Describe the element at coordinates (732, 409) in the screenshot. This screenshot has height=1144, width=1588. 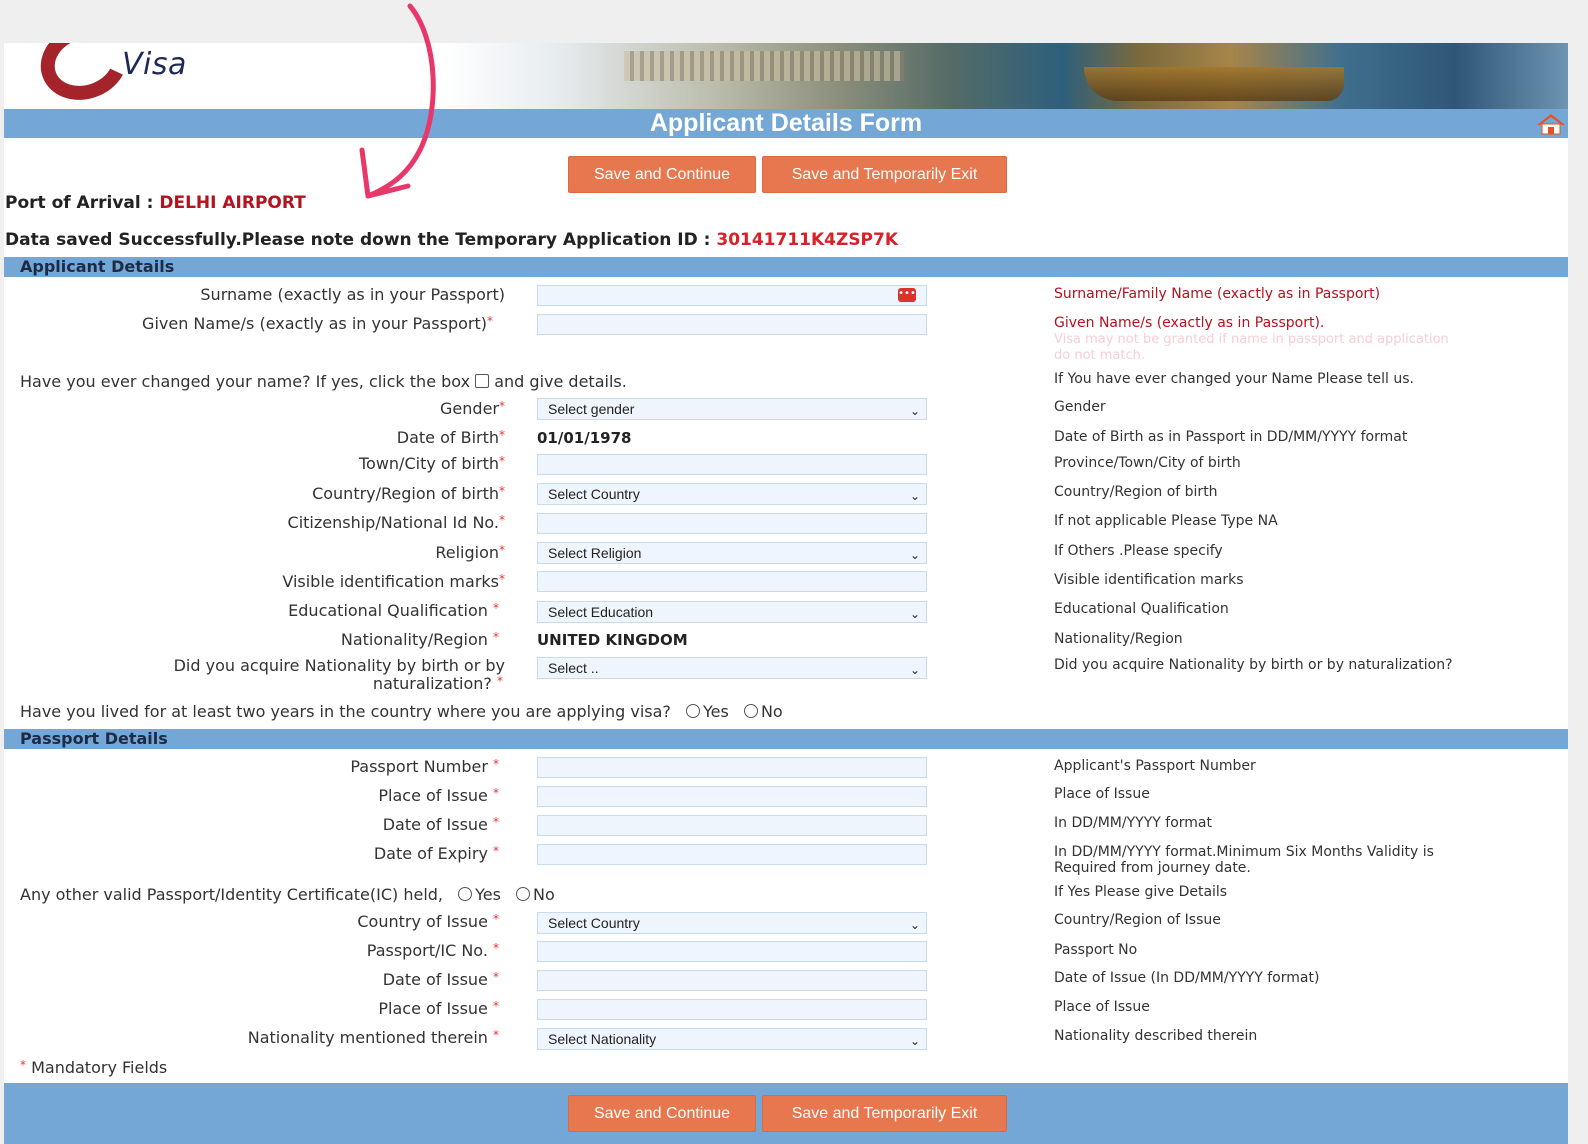
I see `gender-select: Select gender ⌄` at that location.